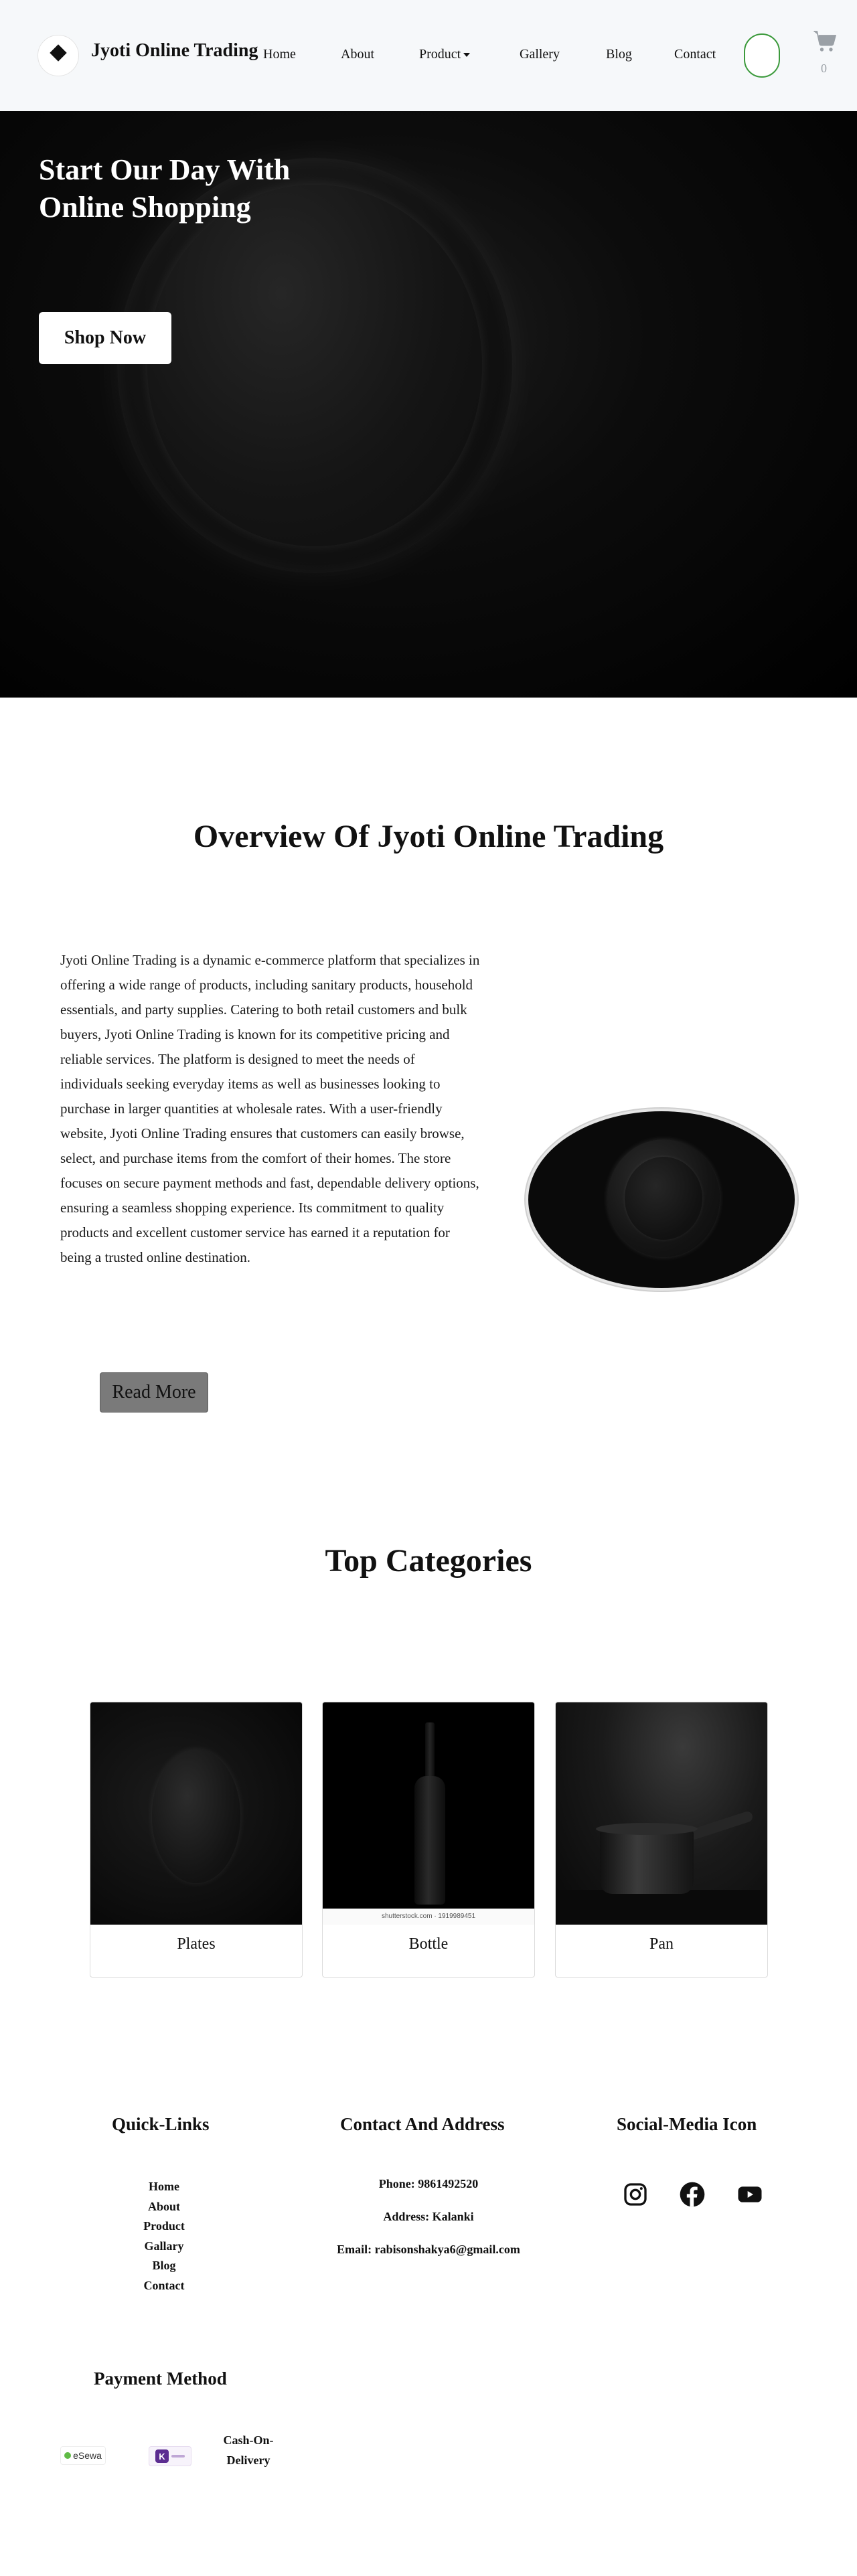 Image resolution: width=857 pixels, height=2576 pixels. Describe the element at coordinates (428, 2250) in the screenshot. I see `contact-email: Email: rabisonshakya6@gmail.com` at that location.